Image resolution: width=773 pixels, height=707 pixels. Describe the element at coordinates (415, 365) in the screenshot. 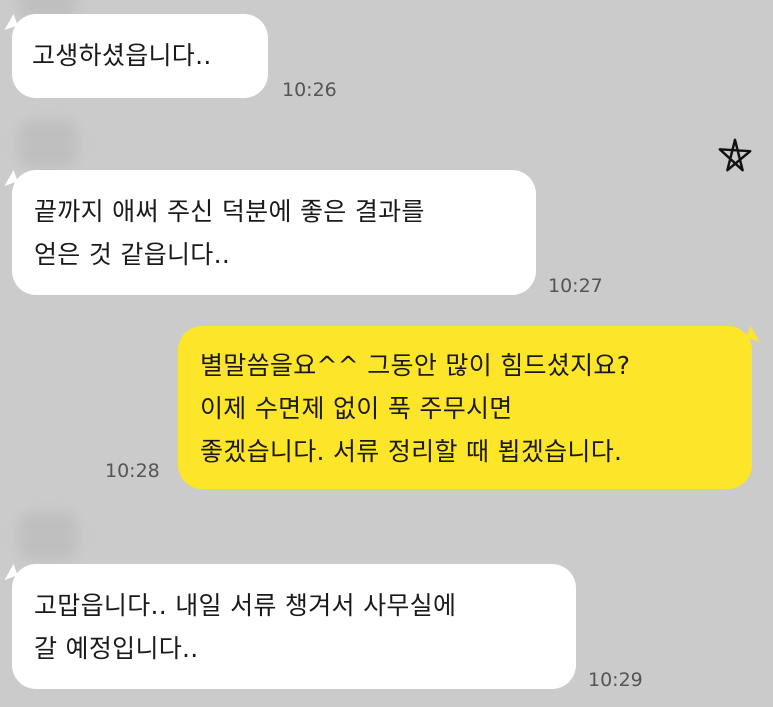

I see `message-line: 별말씀을요^^ 그동안 많이 힘드셨지요?` at that location.